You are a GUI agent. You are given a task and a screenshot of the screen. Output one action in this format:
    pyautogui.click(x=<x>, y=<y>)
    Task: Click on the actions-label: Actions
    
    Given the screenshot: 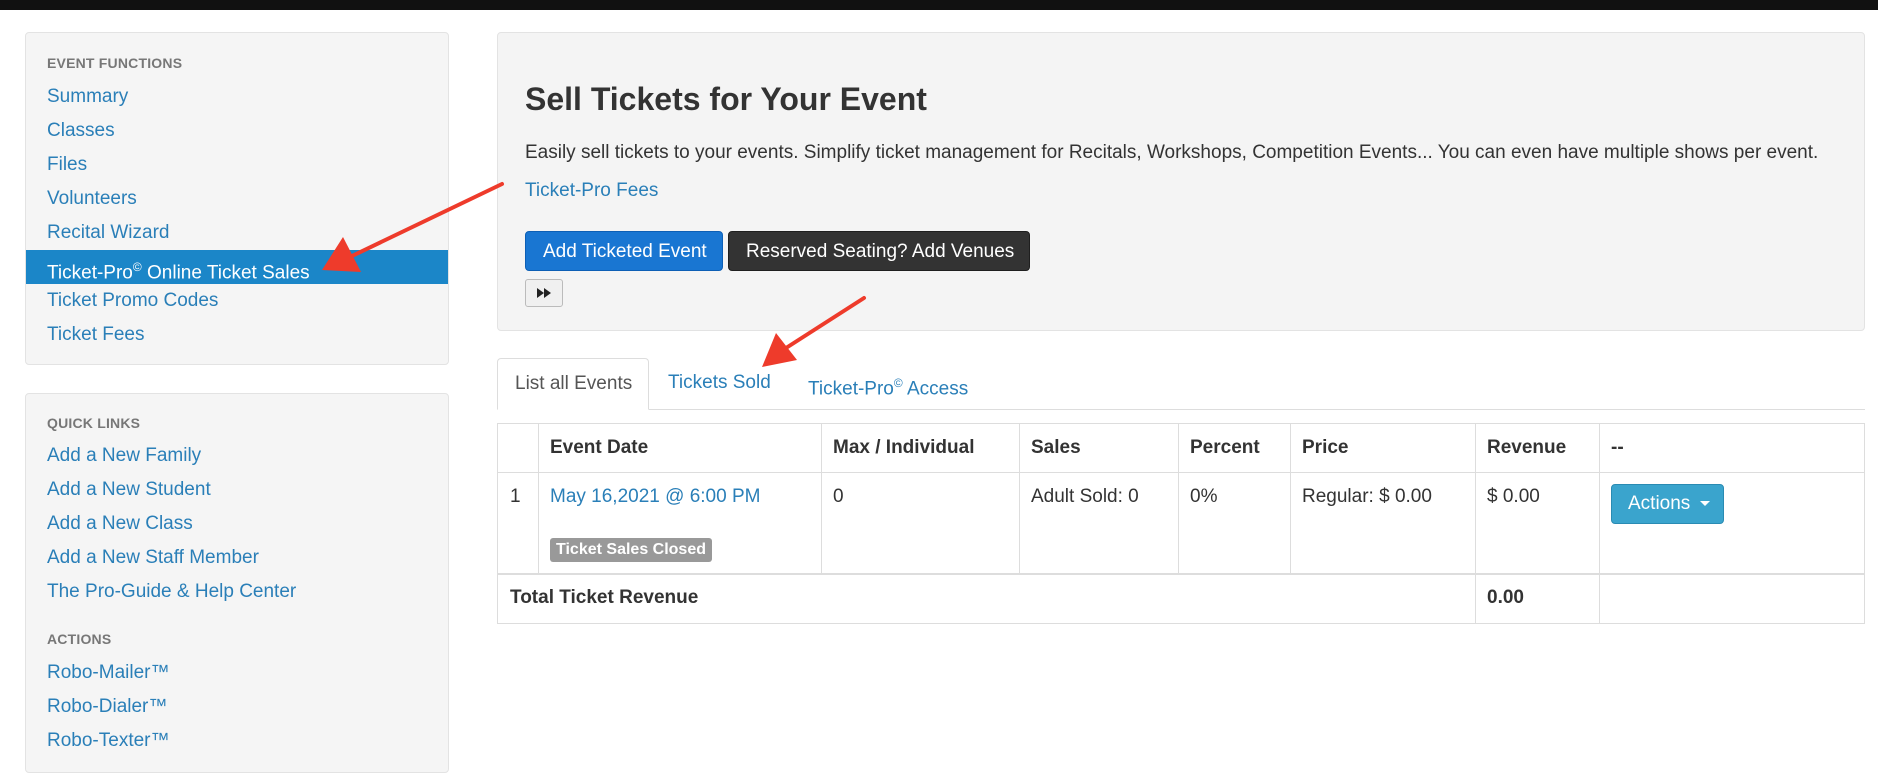 What is the action you would take?
    pyautogui.click(x=1659, y=503)
    